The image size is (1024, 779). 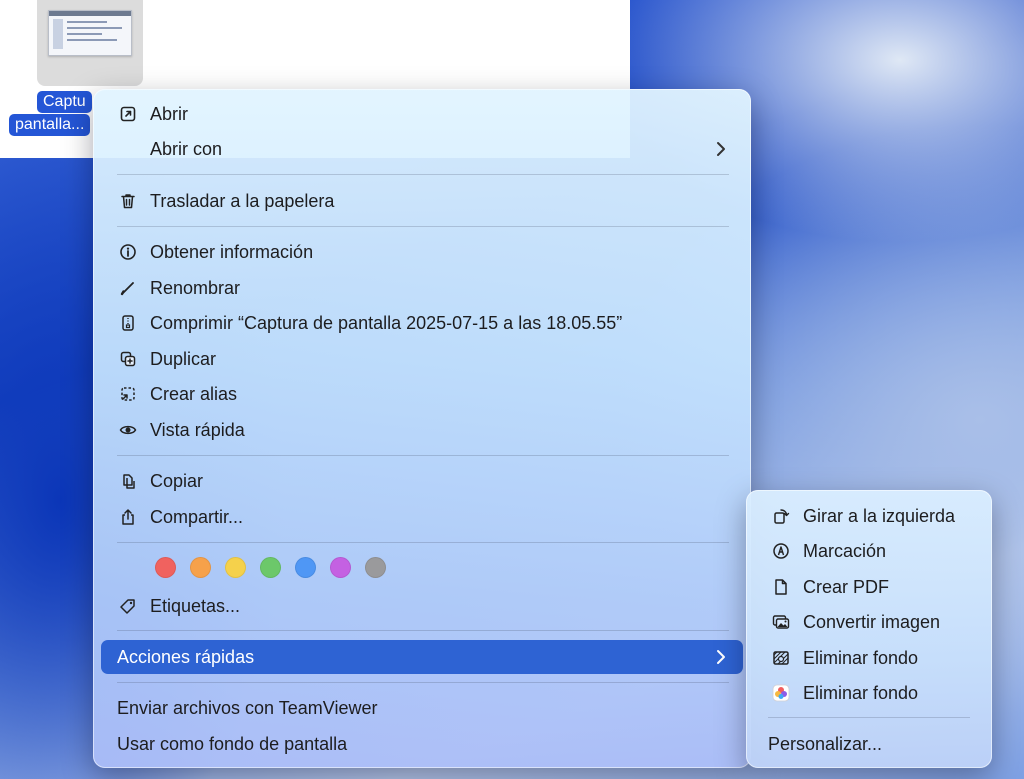 I want to click on menu-item-label: Acciones rápidas, so click(x=186, y=656).